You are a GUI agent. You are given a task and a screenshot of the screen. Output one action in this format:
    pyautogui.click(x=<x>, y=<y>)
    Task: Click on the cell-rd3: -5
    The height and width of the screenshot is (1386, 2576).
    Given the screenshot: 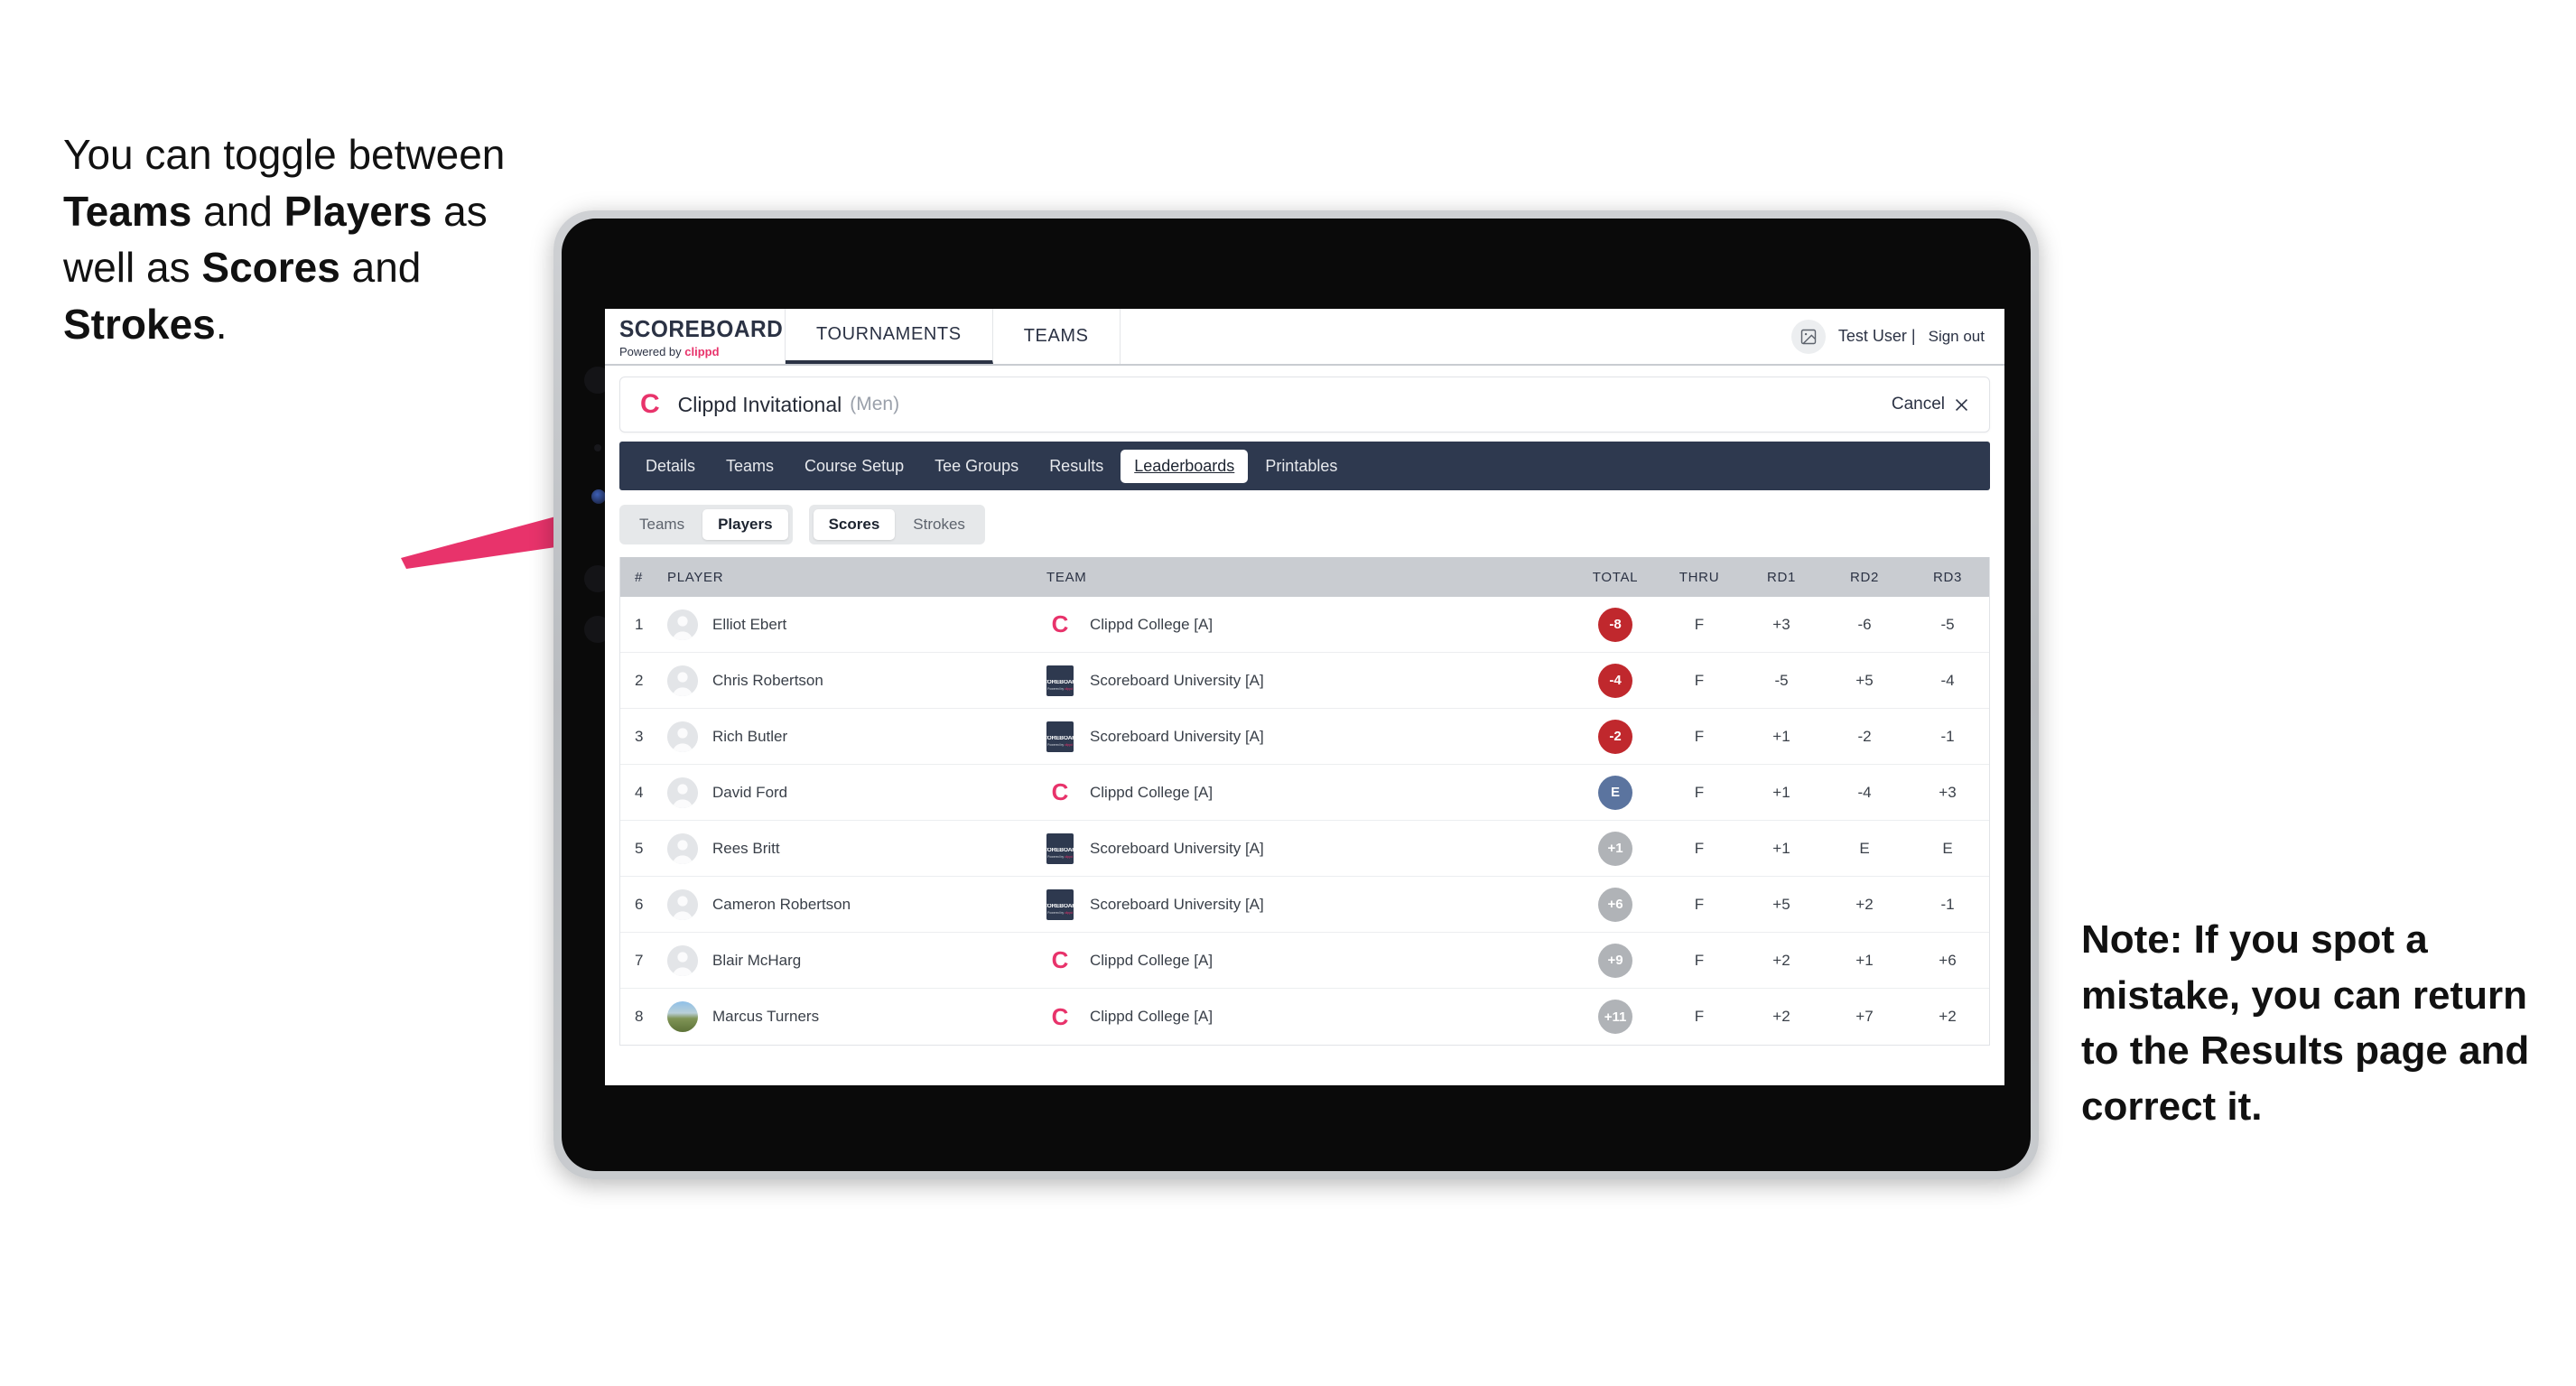 What is the action you would take?
    pyautogui.click(x=1947, y=624)
    